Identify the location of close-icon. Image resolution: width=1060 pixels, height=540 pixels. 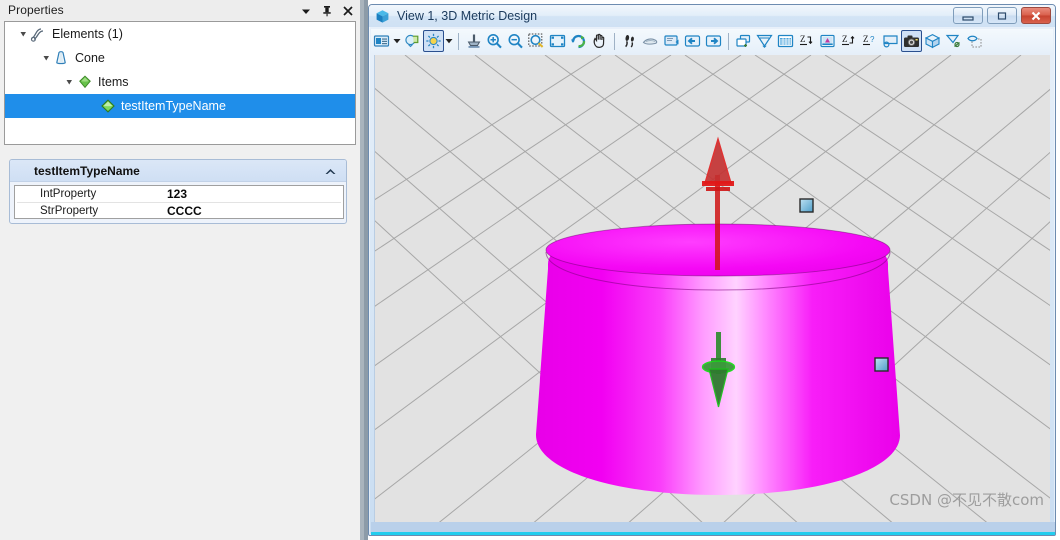
(348, 10).